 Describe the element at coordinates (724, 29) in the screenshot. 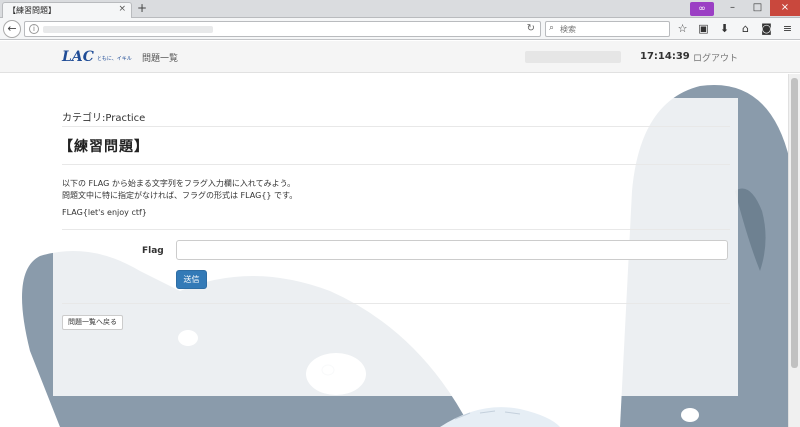

I see `download-icon: ⬇` at that location.